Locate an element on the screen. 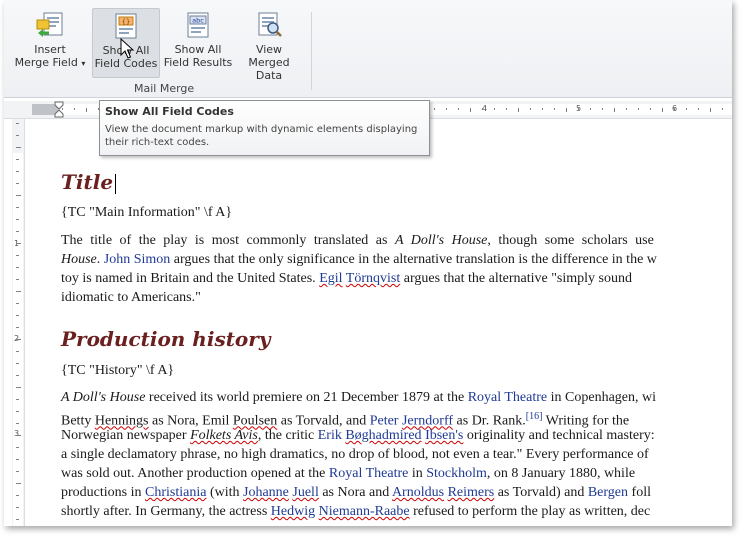 This screenshot has width=745, height=543. link-ibsens: Ibsen's is located at coordinates (444, 435).